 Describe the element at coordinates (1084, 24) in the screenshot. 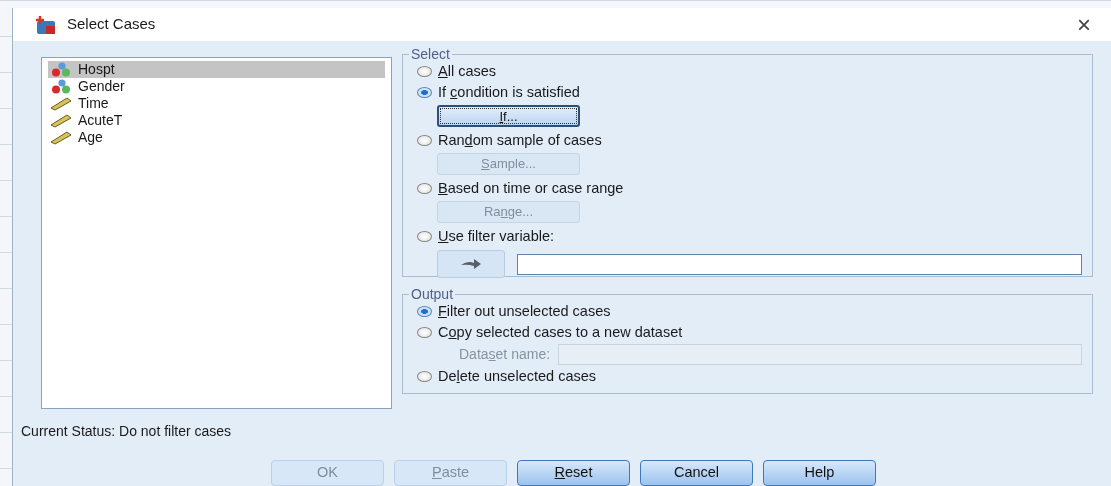

I see `close-button: ×` at that location.